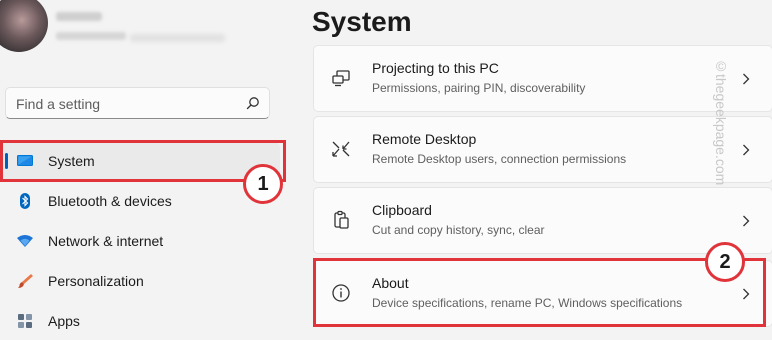 This screenshot has width=772, height=340. Describe the element at coordinates (263, 184) in the screenshot. I see `step-badge-1: 1` at that location.